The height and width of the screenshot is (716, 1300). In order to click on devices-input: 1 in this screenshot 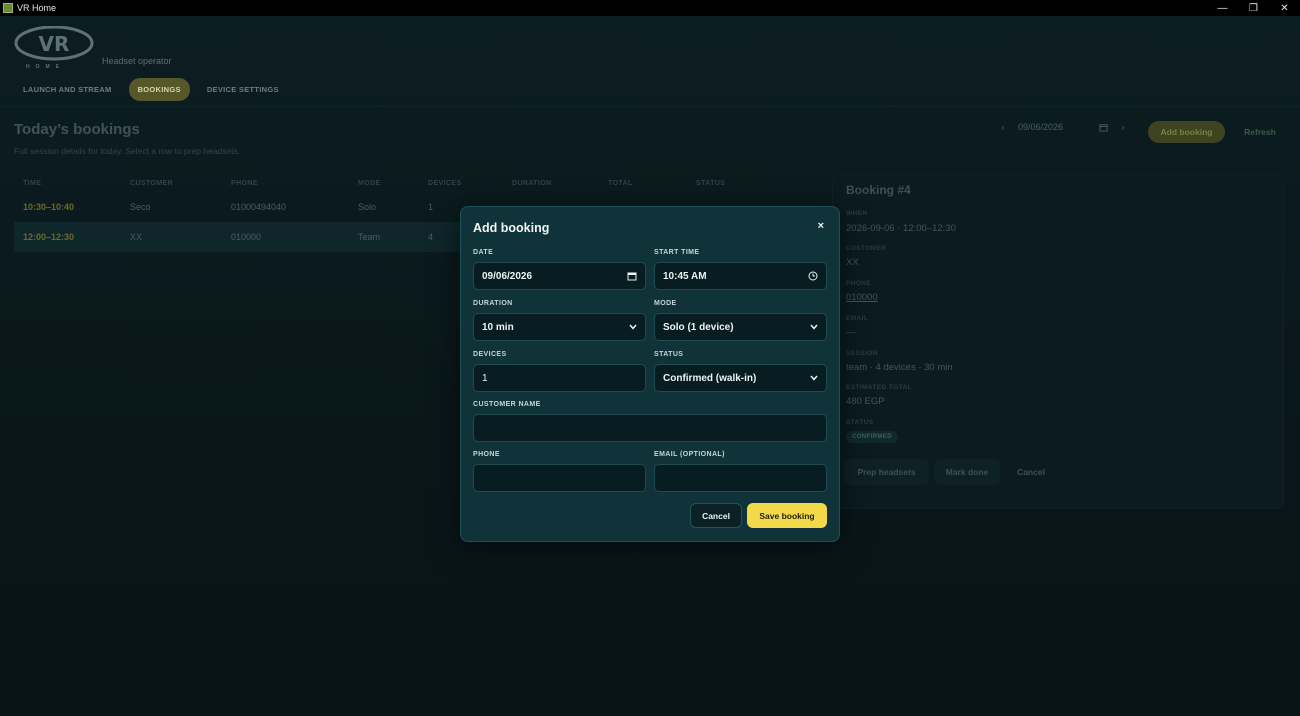, I will do `click(559, 378)`.